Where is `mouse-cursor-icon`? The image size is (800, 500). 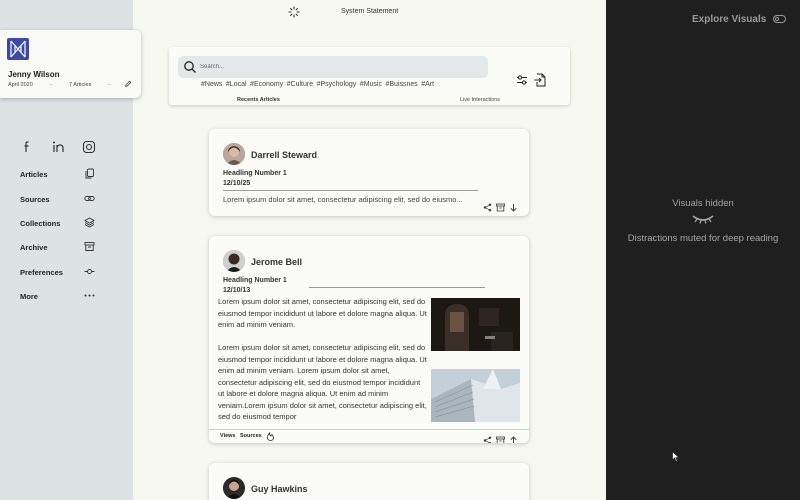
mouse-cursor-icon is located at coordinates (676, 456).